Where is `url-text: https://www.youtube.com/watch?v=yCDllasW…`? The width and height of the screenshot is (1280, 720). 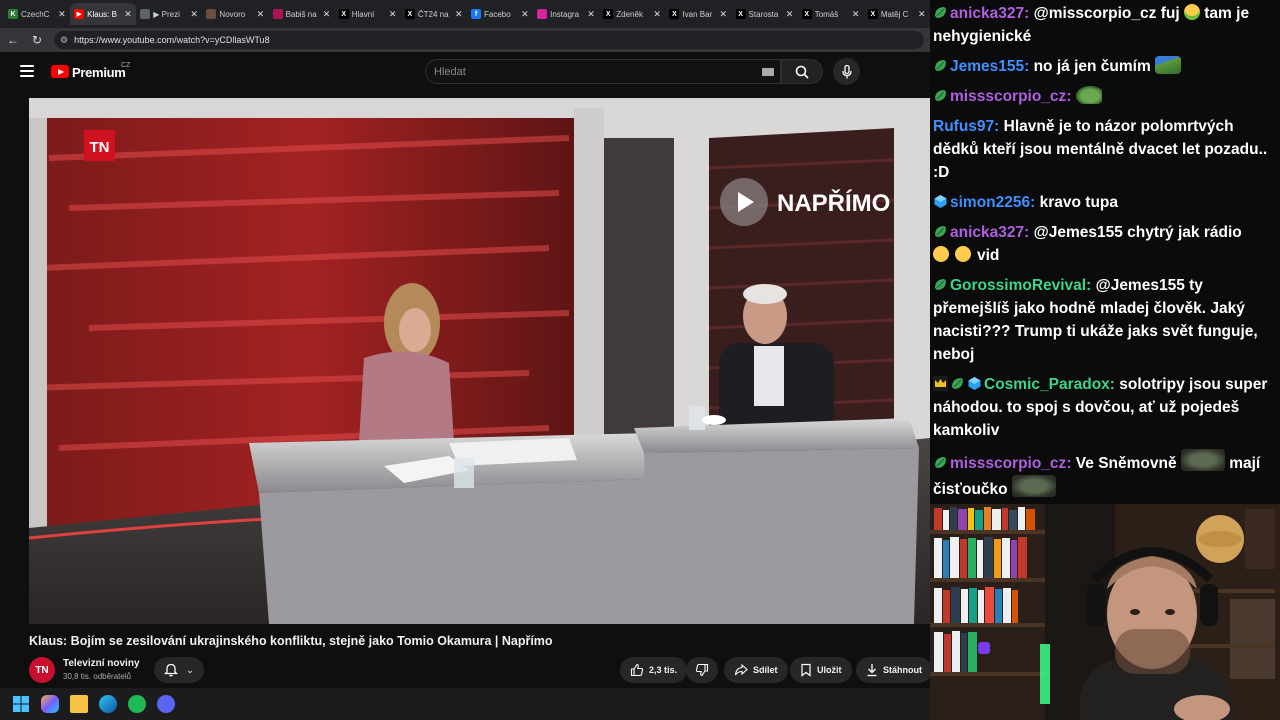
url-text: https://www.youtube.com/watch?v=yCDllasW… is located at coordinates (172, 40).